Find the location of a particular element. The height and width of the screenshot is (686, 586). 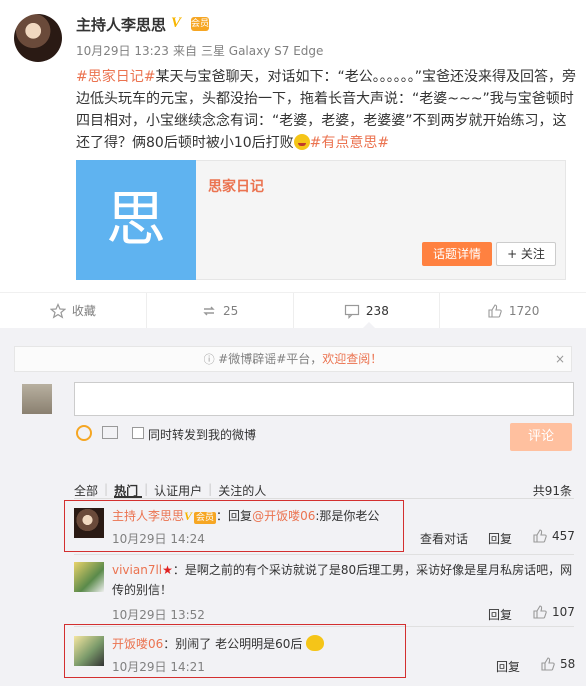

comment-input is located at coordinates (324, 399).